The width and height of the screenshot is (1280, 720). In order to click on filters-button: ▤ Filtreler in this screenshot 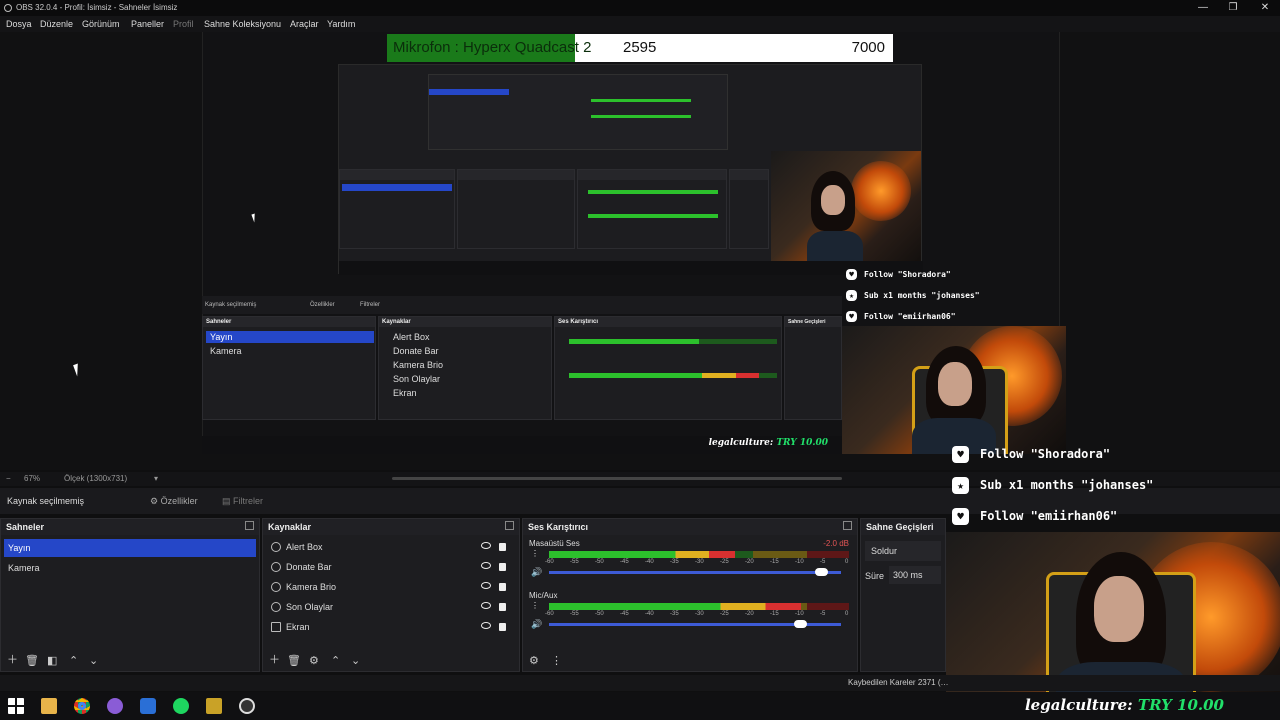, I will do `click(242, 501)`.